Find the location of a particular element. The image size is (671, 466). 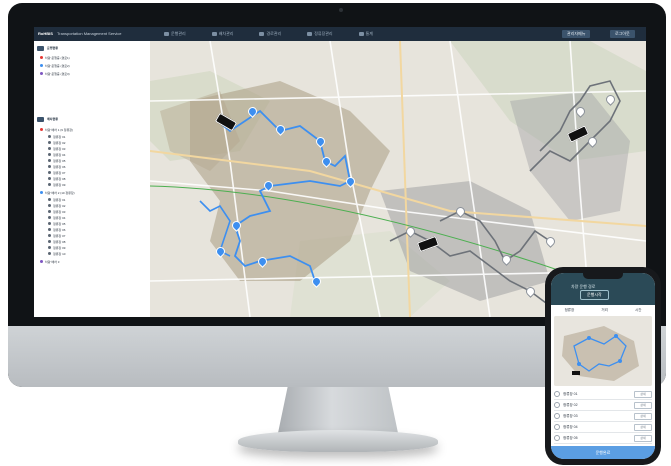

monitor-stand-neck is located at coordinates (338, 410).